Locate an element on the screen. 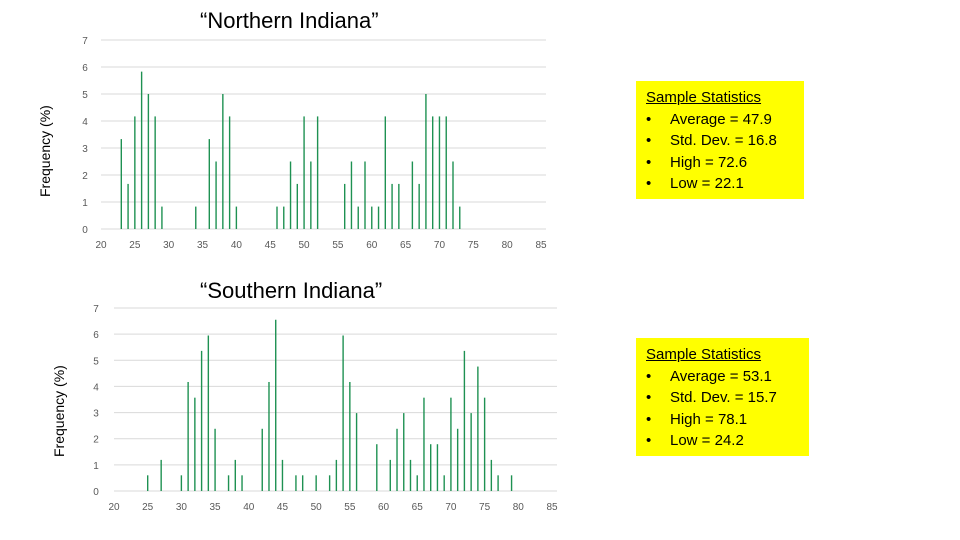  stats-average: Average = 47.9 is located at coordinates (721, 119).